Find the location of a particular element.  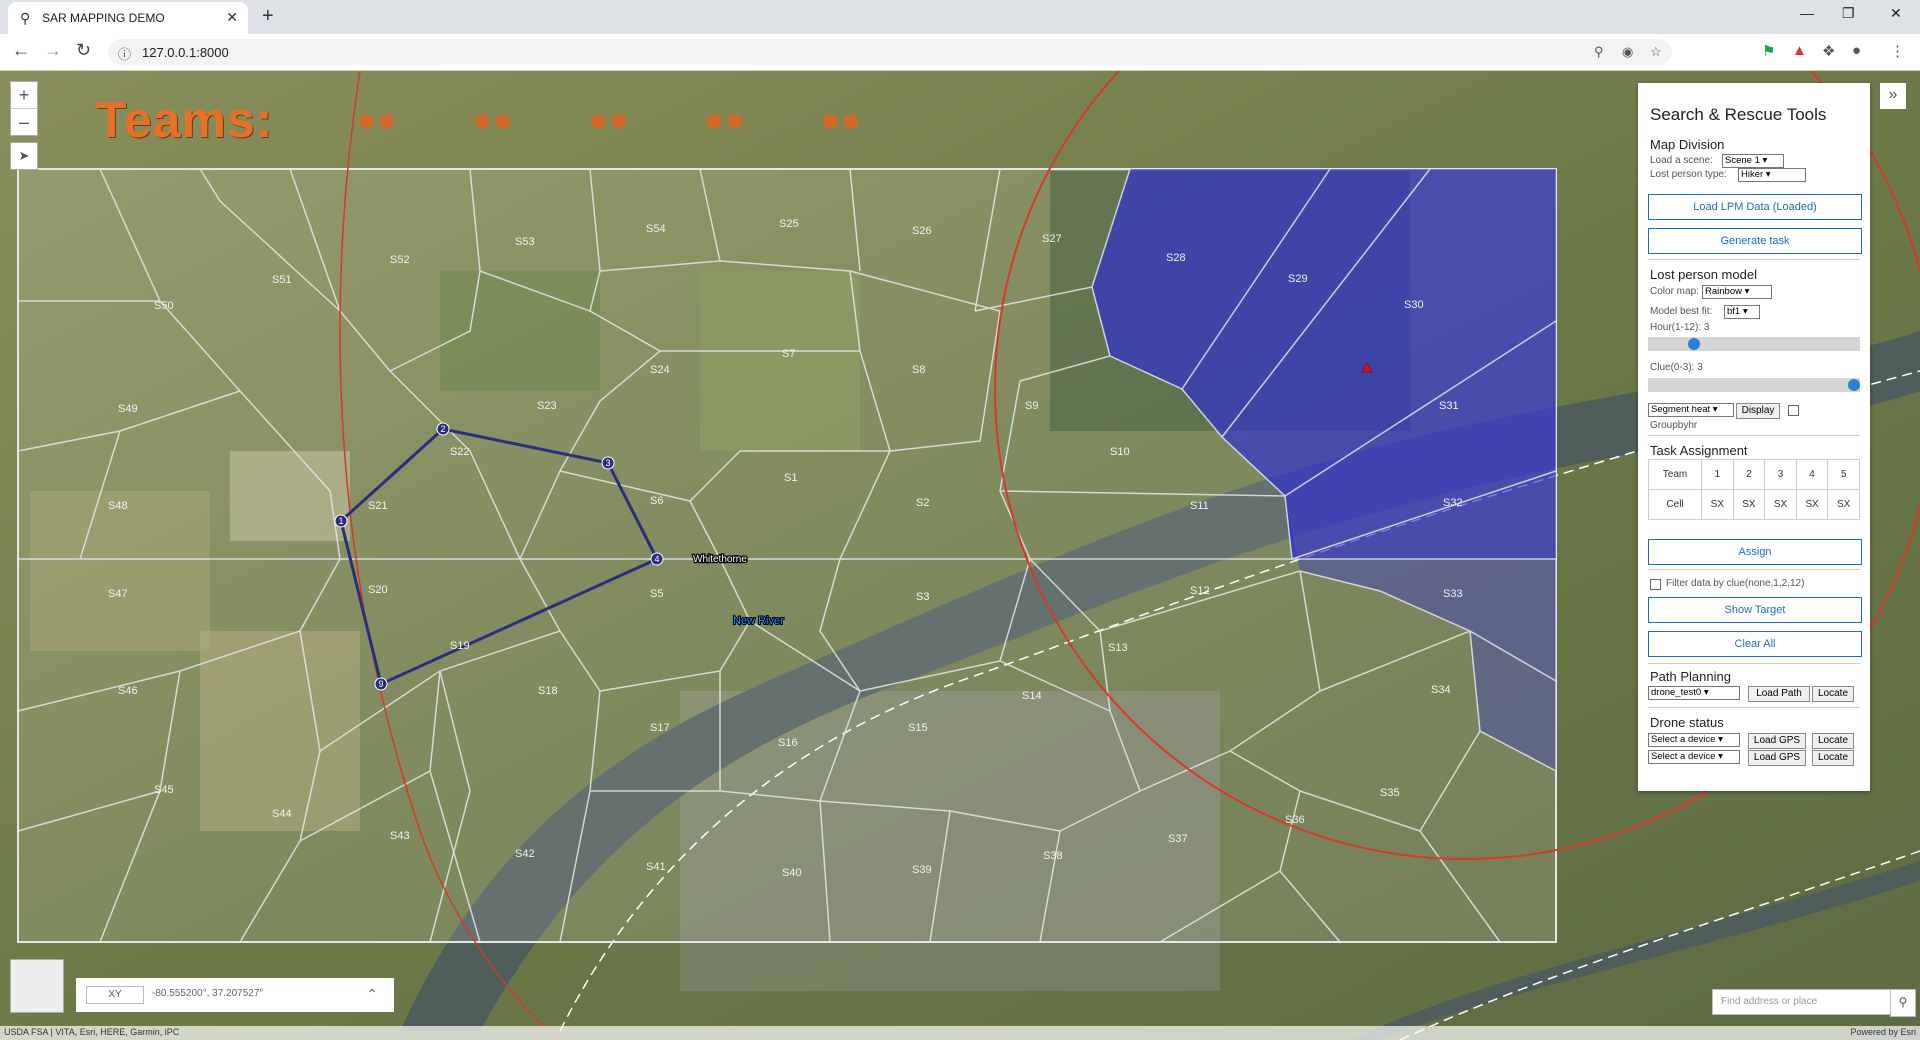

extension-flag-icon: ⚑ is located at coordinates (1768, 51).